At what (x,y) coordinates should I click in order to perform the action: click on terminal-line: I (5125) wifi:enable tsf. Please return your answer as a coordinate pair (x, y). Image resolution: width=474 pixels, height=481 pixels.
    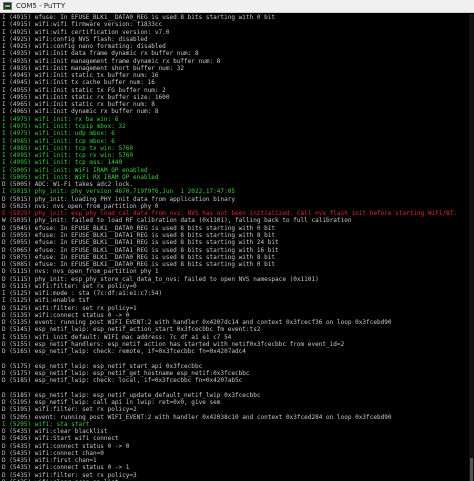
    Looking at the image, I should click on (46, 301).